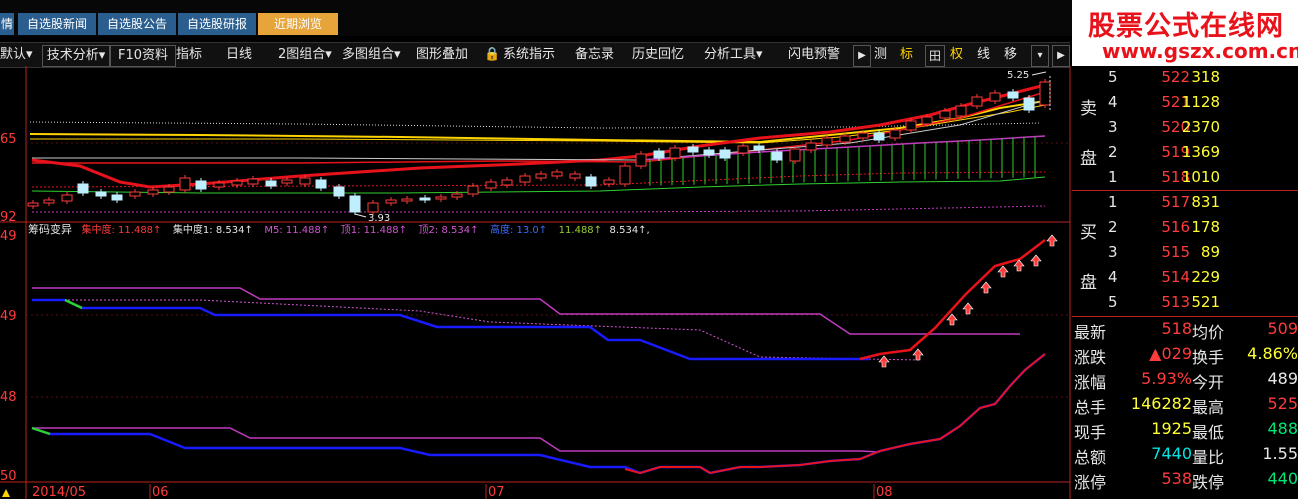 This screenshot has width=1298, height=499. I want to click on quote-row: 总手 146282 最高 525, so click(1185, 406).